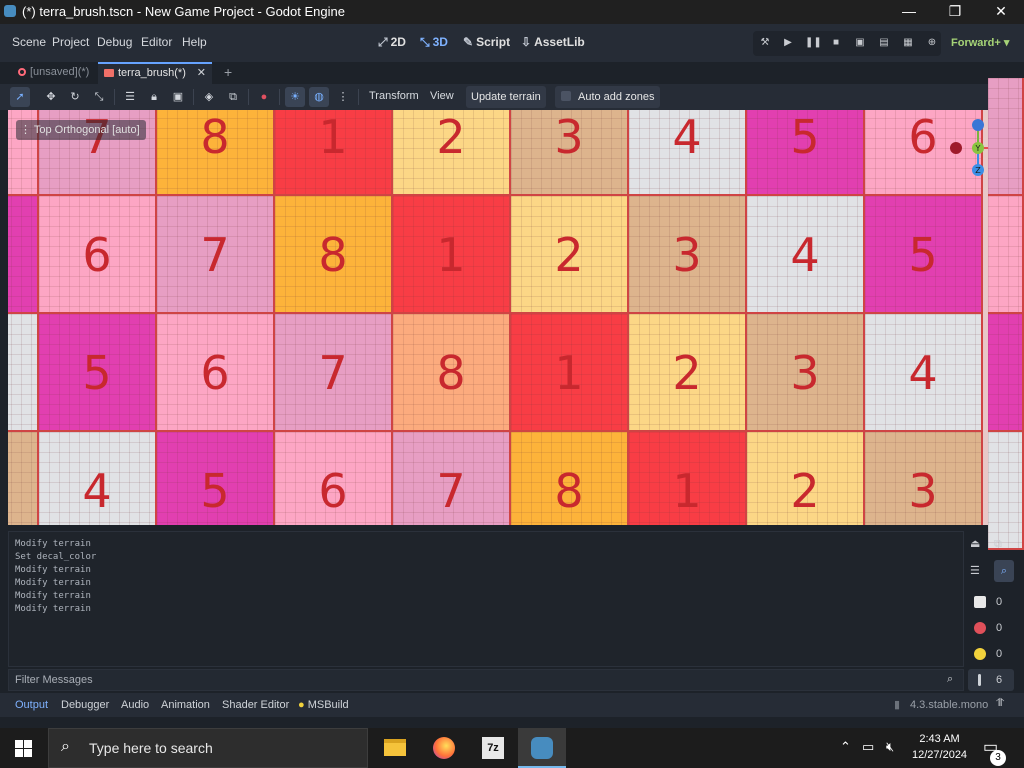 The height and width of the screenshot is (768, 1024). I want to click on search-icon: ⌕, so click(950, 679).